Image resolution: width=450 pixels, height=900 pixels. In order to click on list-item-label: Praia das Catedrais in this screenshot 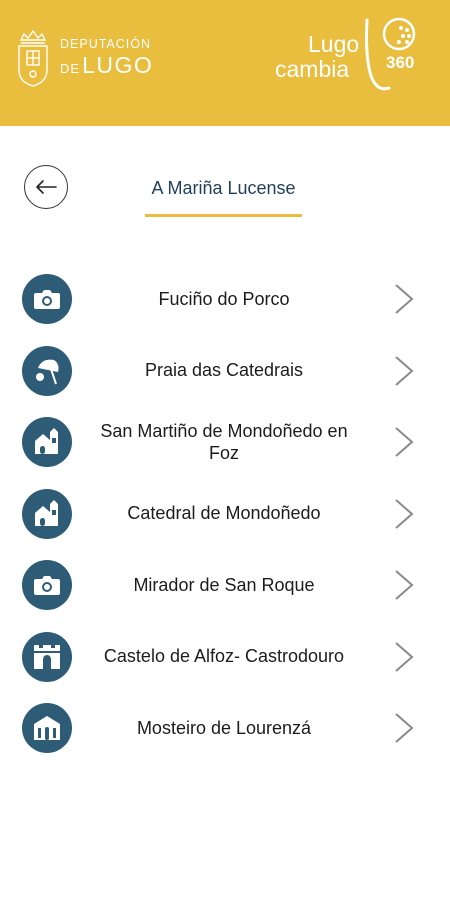, I will do `click(224, 370)`.